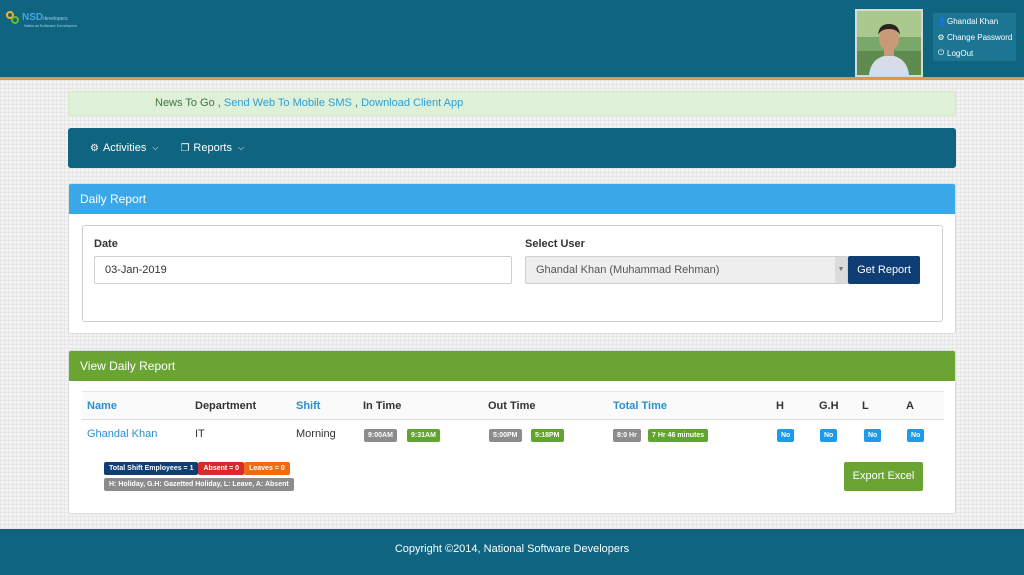 The height and width of the screenshot is (575, 1024). Describe the element at coordinates (382, 406) in the screenshot. I see `col-in-time: In Time` at that location.